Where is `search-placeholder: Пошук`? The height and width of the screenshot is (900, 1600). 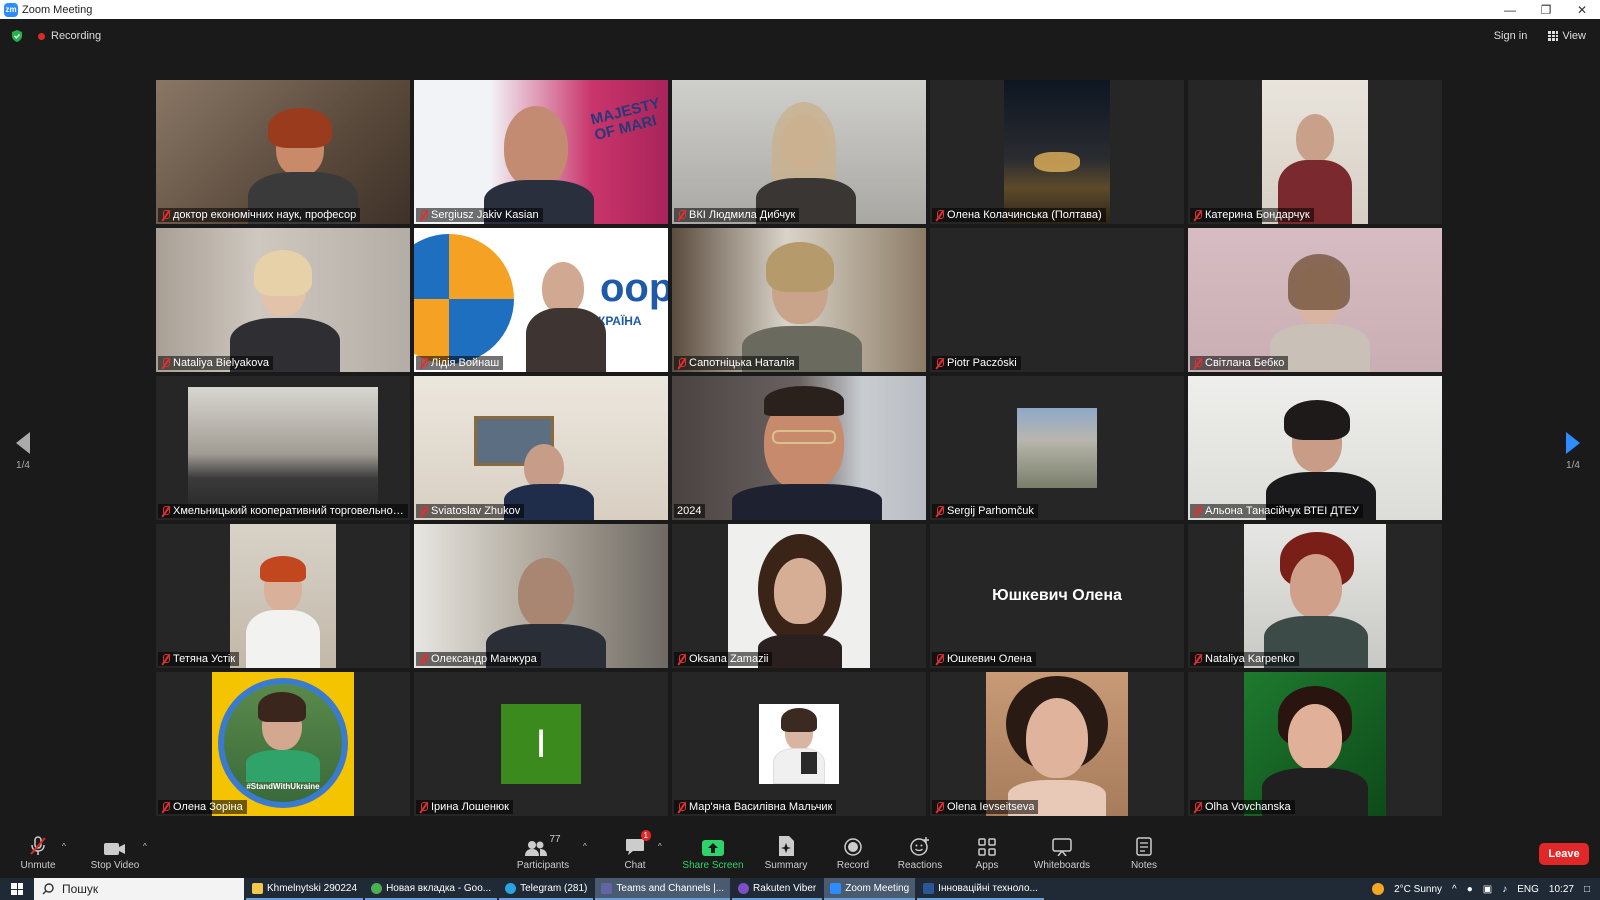
search-placeholder: Пошук is located at coordinates (80, 889).